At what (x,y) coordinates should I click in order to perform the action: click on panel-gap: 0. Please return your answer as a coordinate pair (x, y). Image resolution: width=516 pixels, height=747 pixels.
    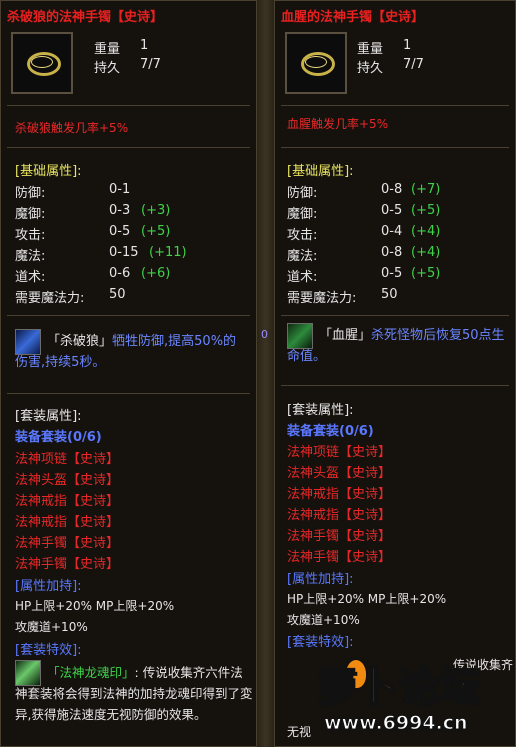
    Looking at the image, I should click on (265, 373).